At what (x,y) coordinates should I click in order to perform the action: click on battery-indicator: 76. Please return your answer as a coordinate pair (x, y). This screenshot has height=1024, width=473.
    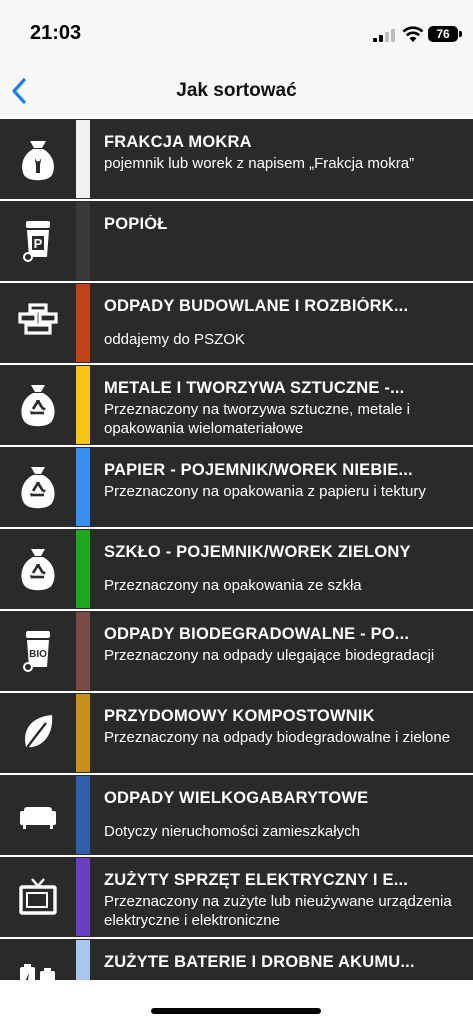
    Looking at the image, I should click on (443, 34).